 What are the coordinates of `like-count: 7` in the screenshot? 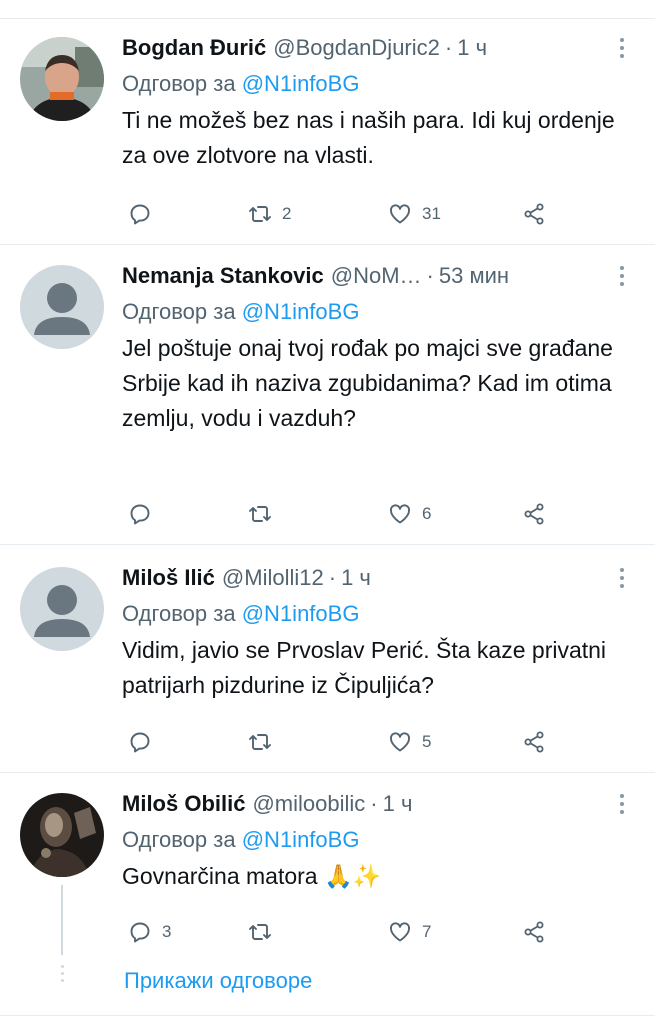 It's located at (427, 931).